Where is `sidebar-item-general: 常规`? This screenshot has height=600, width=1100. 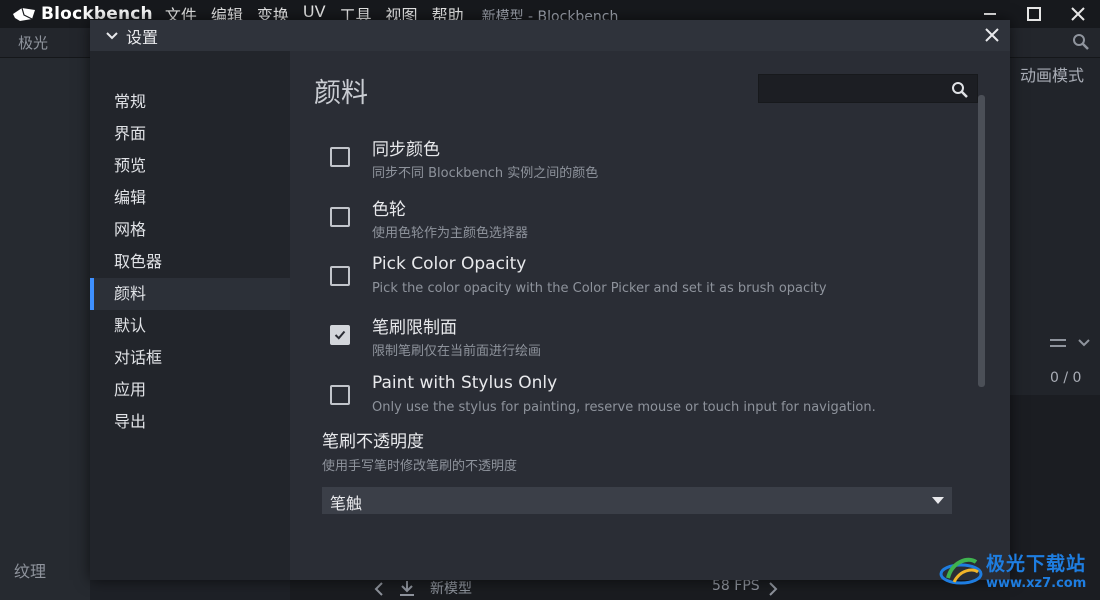 sidebar-item-general: 常规 is located at coordinates (190, 102).